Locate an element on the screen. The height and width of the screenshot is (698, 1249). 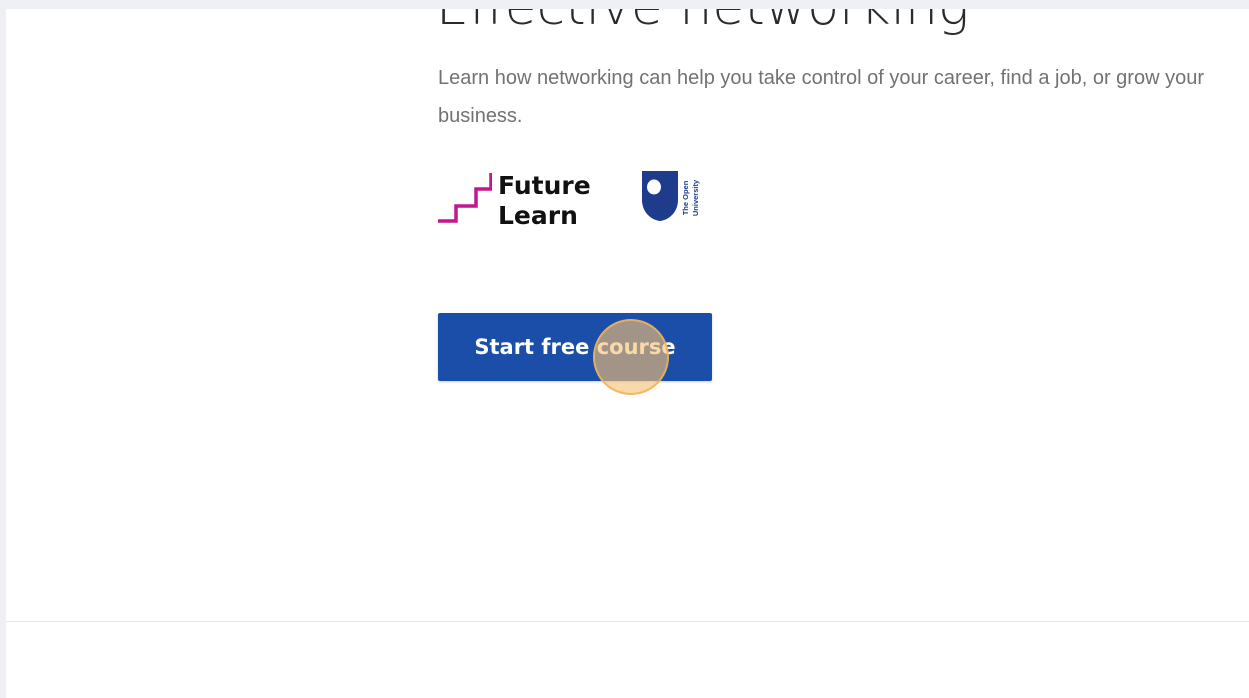
futurelearn-logo: Future Learn is located at coordinates (516, 198).